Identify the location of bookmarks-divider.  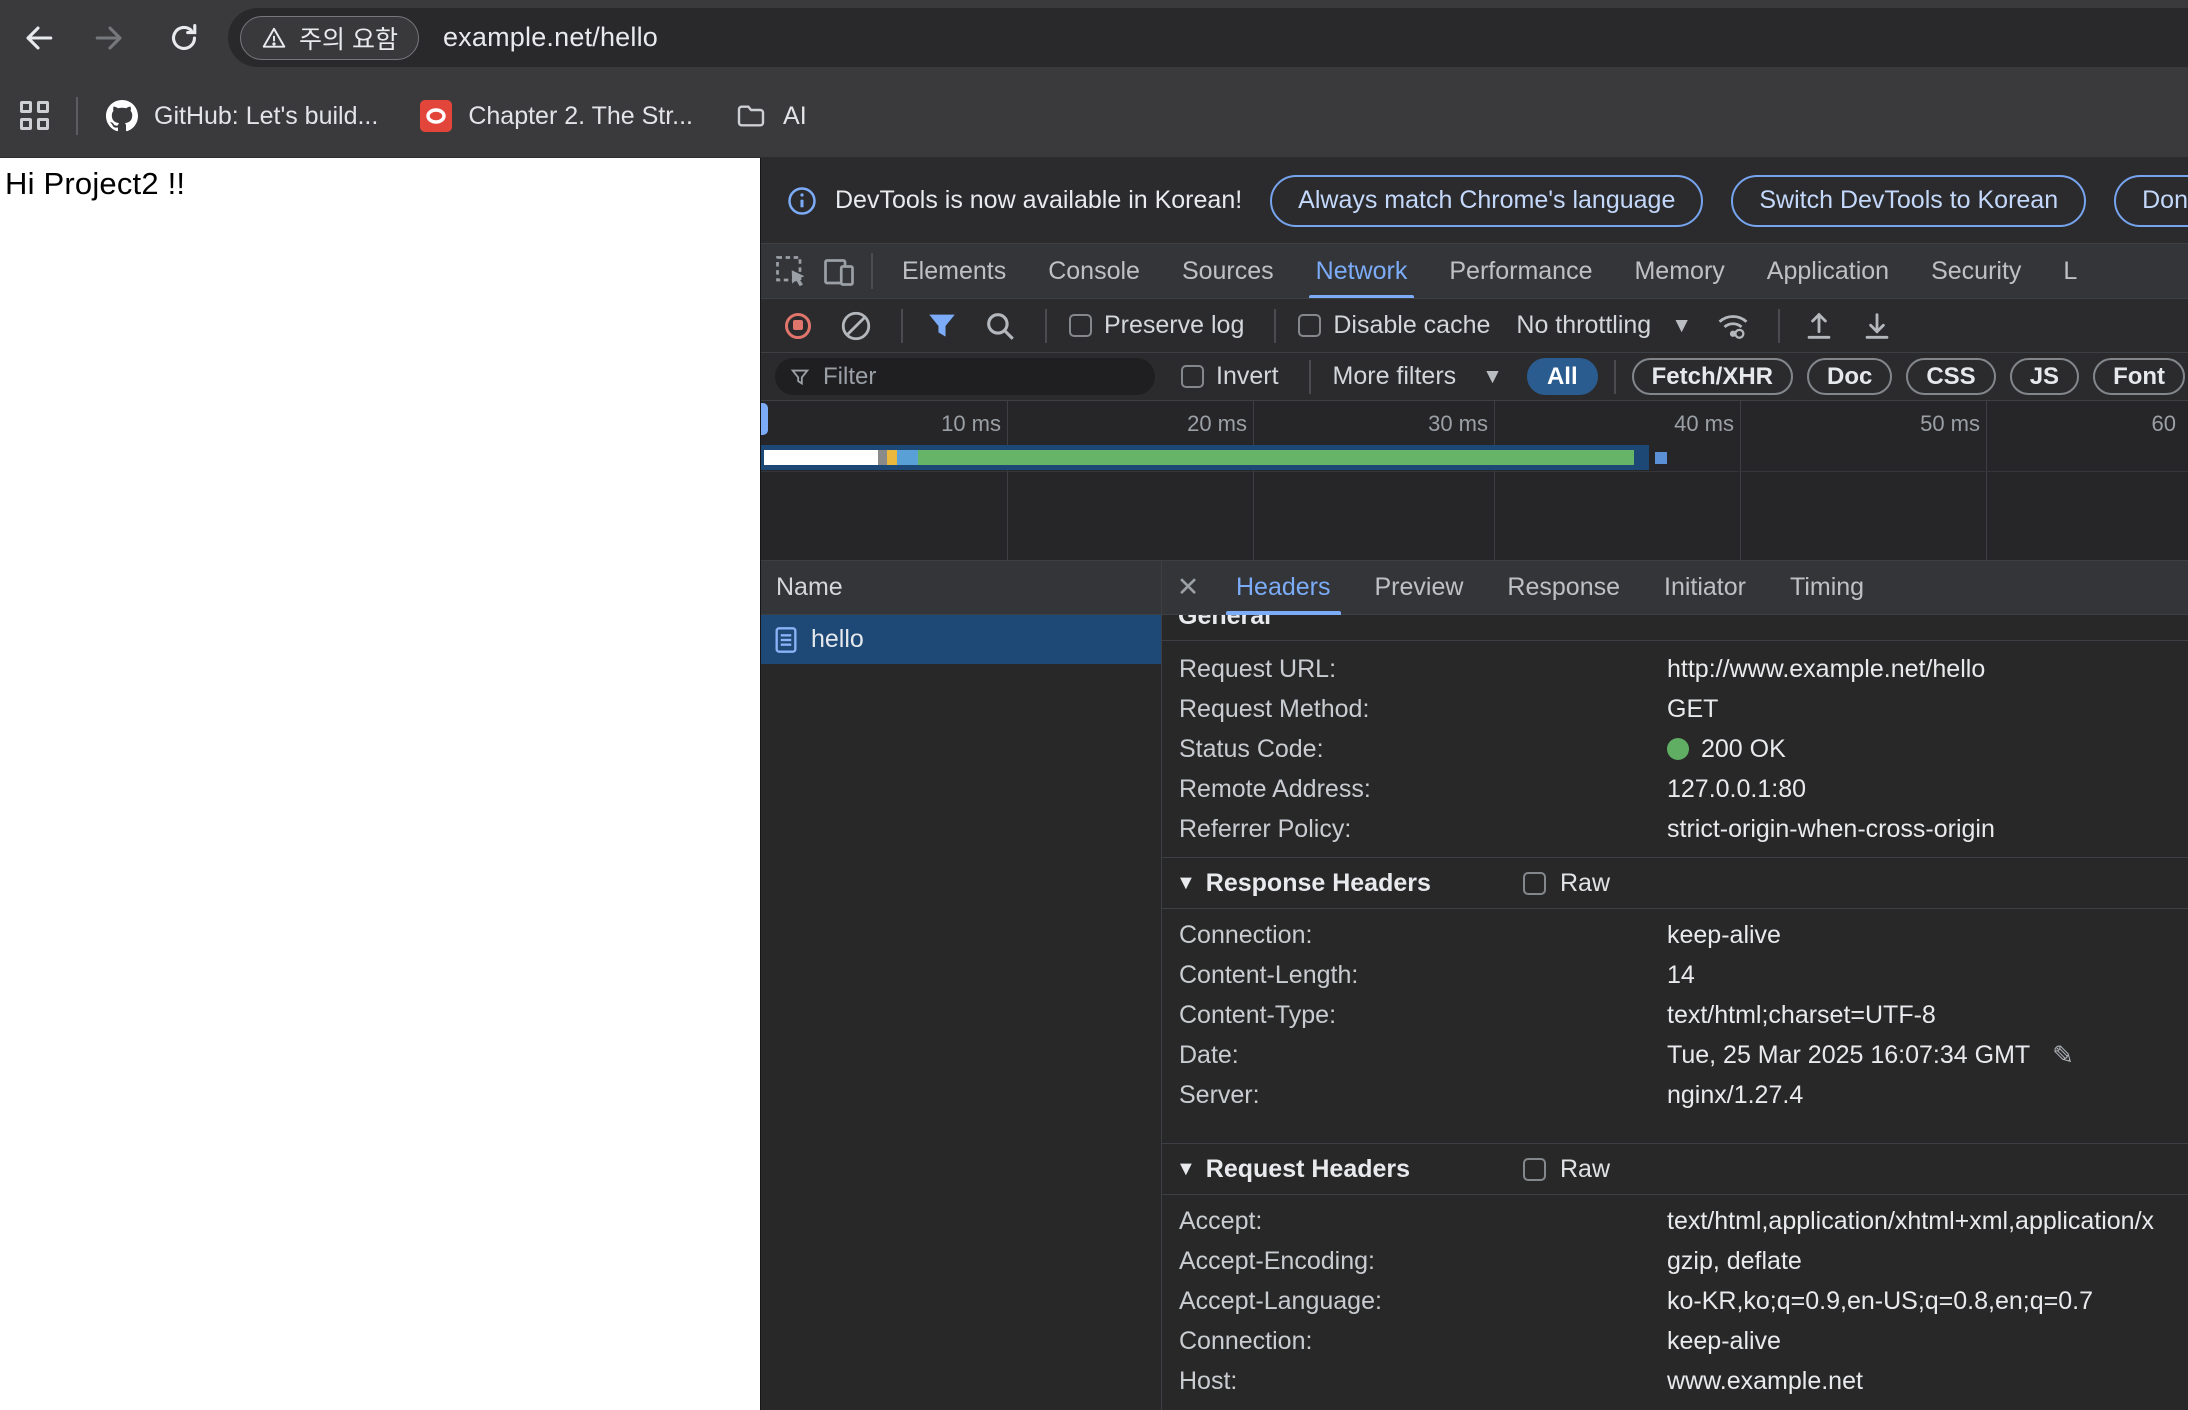
(77, 116).